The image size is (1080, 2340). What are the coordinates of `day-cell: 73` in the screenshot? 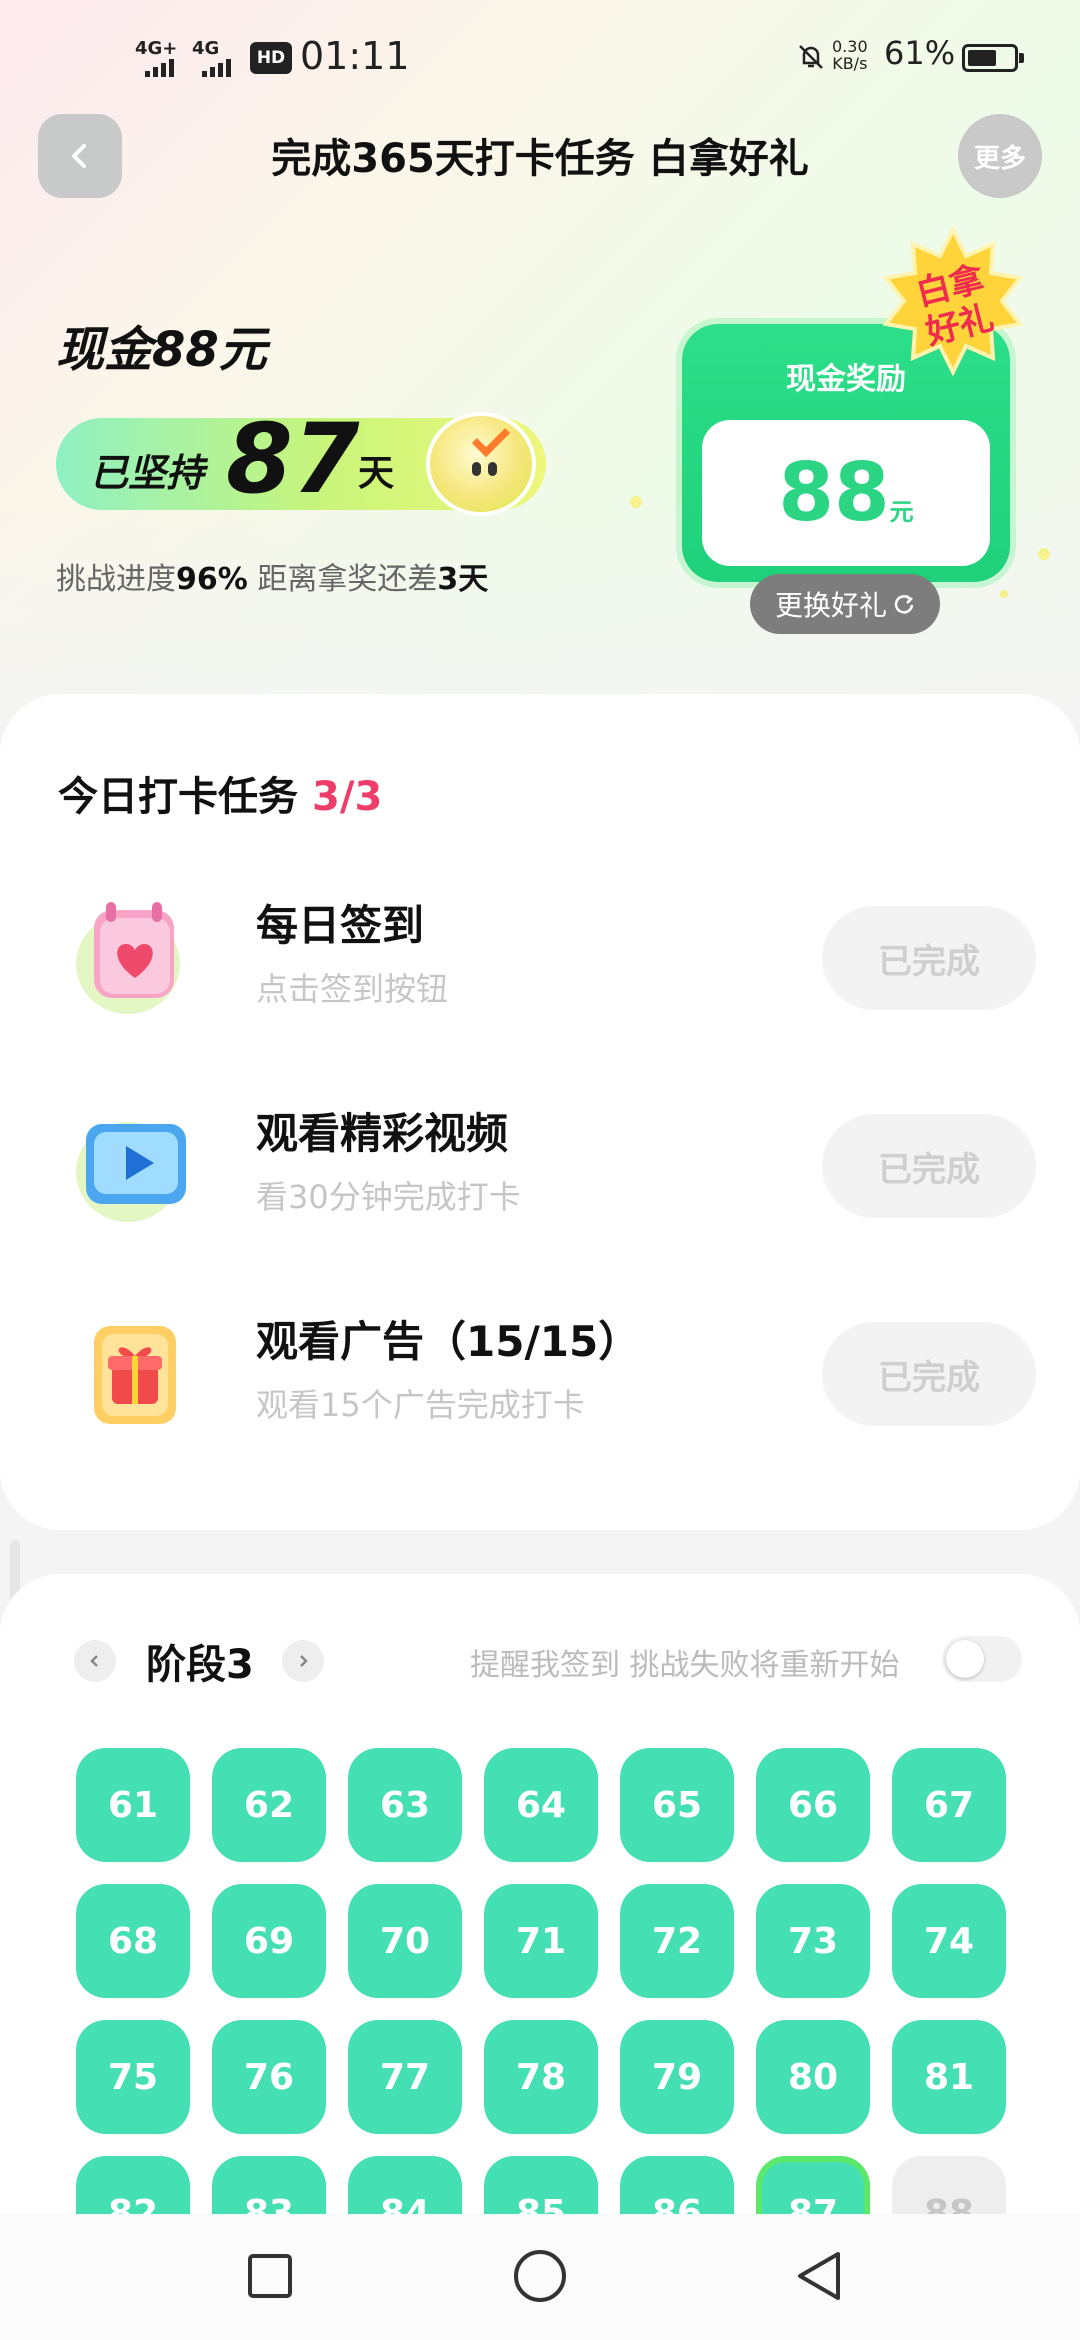 It's located at (813, 1941).